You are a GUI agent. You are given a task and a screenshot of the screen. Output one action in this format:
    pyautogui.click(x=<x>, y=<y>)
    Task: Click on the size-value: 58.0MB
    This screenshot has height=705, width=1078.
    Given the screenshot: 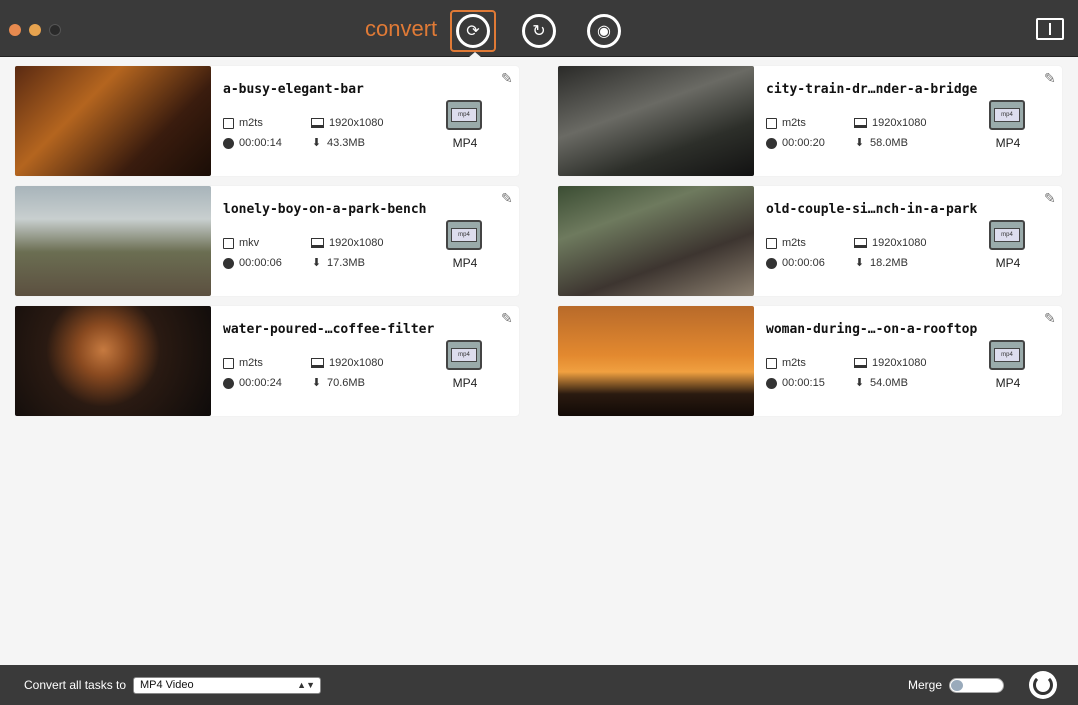 What is the action you would take?
    pyautogui.click(x=889, y=143)
    